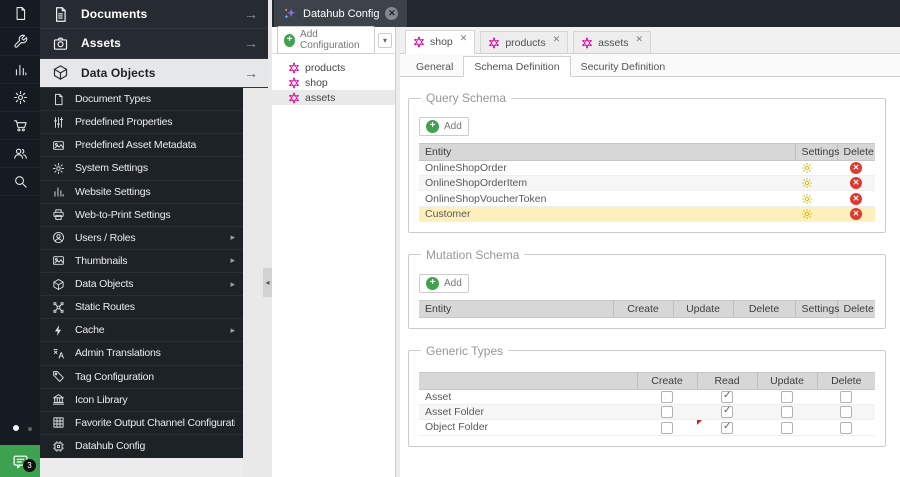  What do you see at coordinates (20, 98) in the screenshot?
I see `settings-button` at bounding box center [20, 98].